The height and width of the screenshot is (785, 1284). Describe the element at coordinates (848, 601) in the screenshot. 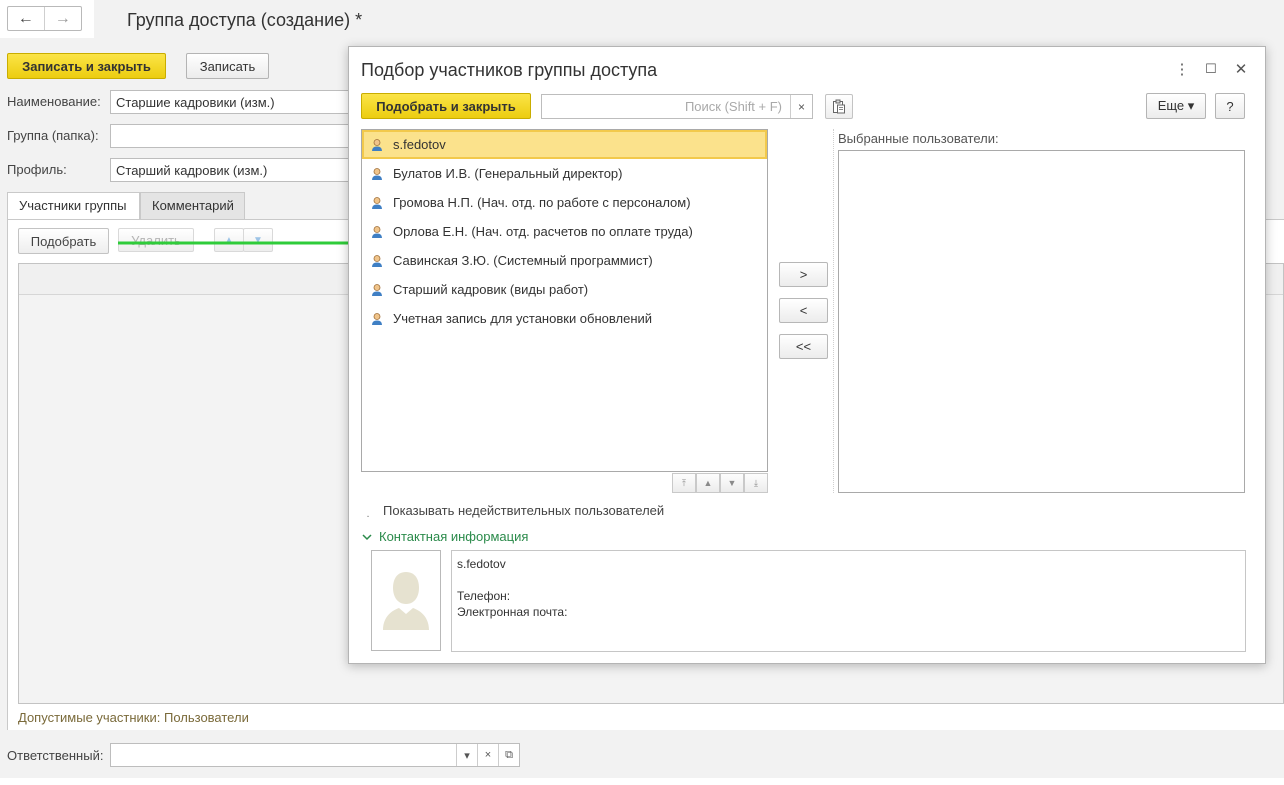

I see `contact-info-panel: s.fedotov Телефон: Электронная почта:` at that location.